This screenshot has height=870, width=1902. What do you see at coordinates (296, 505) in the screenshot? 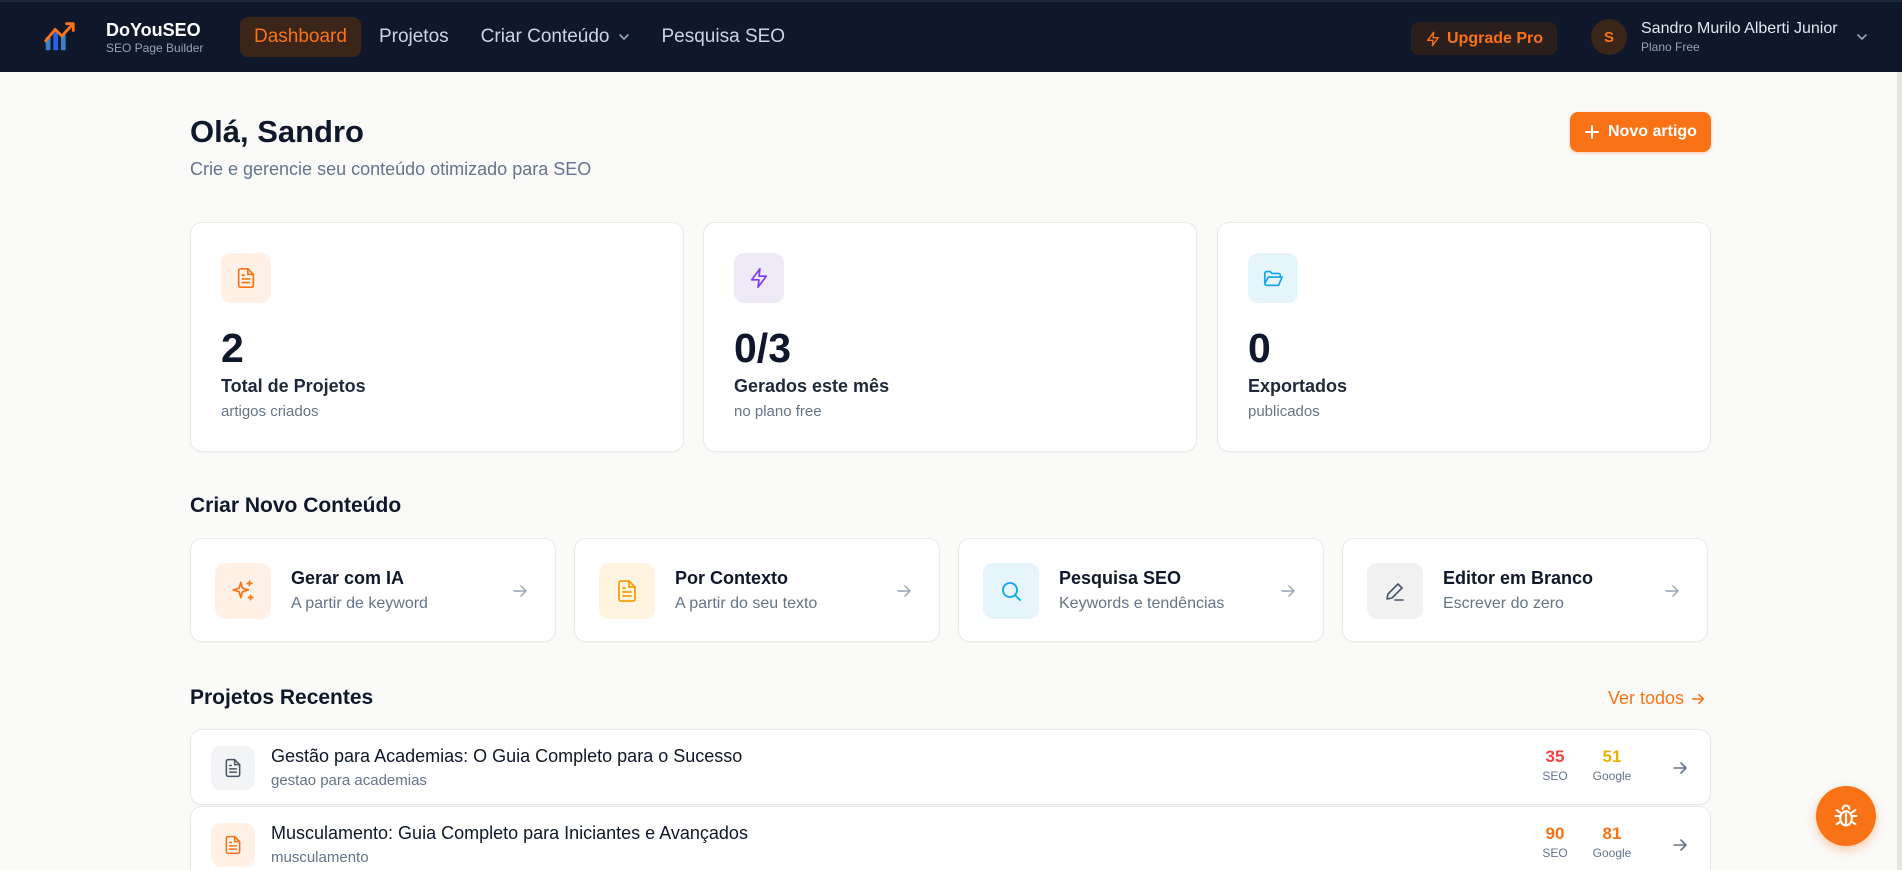
I see `create-section-title: Criar Novo Conteúdo` at bounding box center [296, 505].